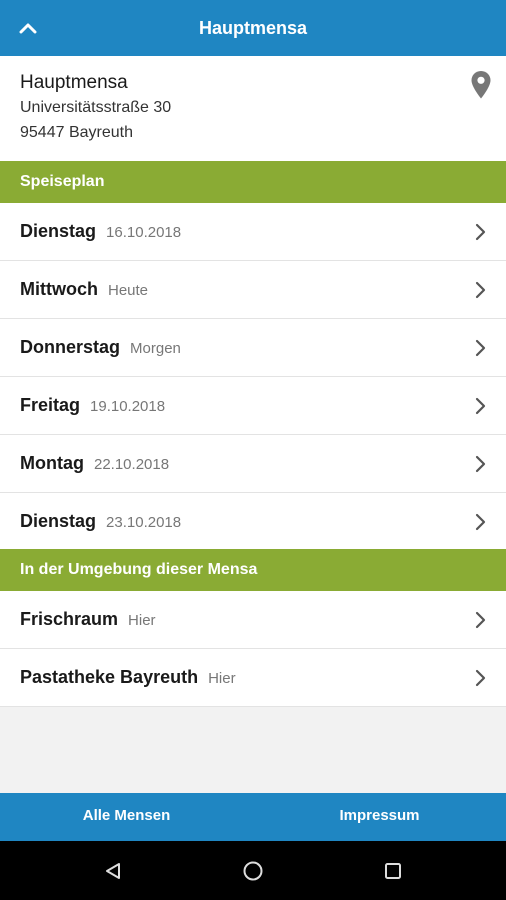 This screenshot has height=900, width=506. I want to click on day-label: Freitag, so click(50, 405).